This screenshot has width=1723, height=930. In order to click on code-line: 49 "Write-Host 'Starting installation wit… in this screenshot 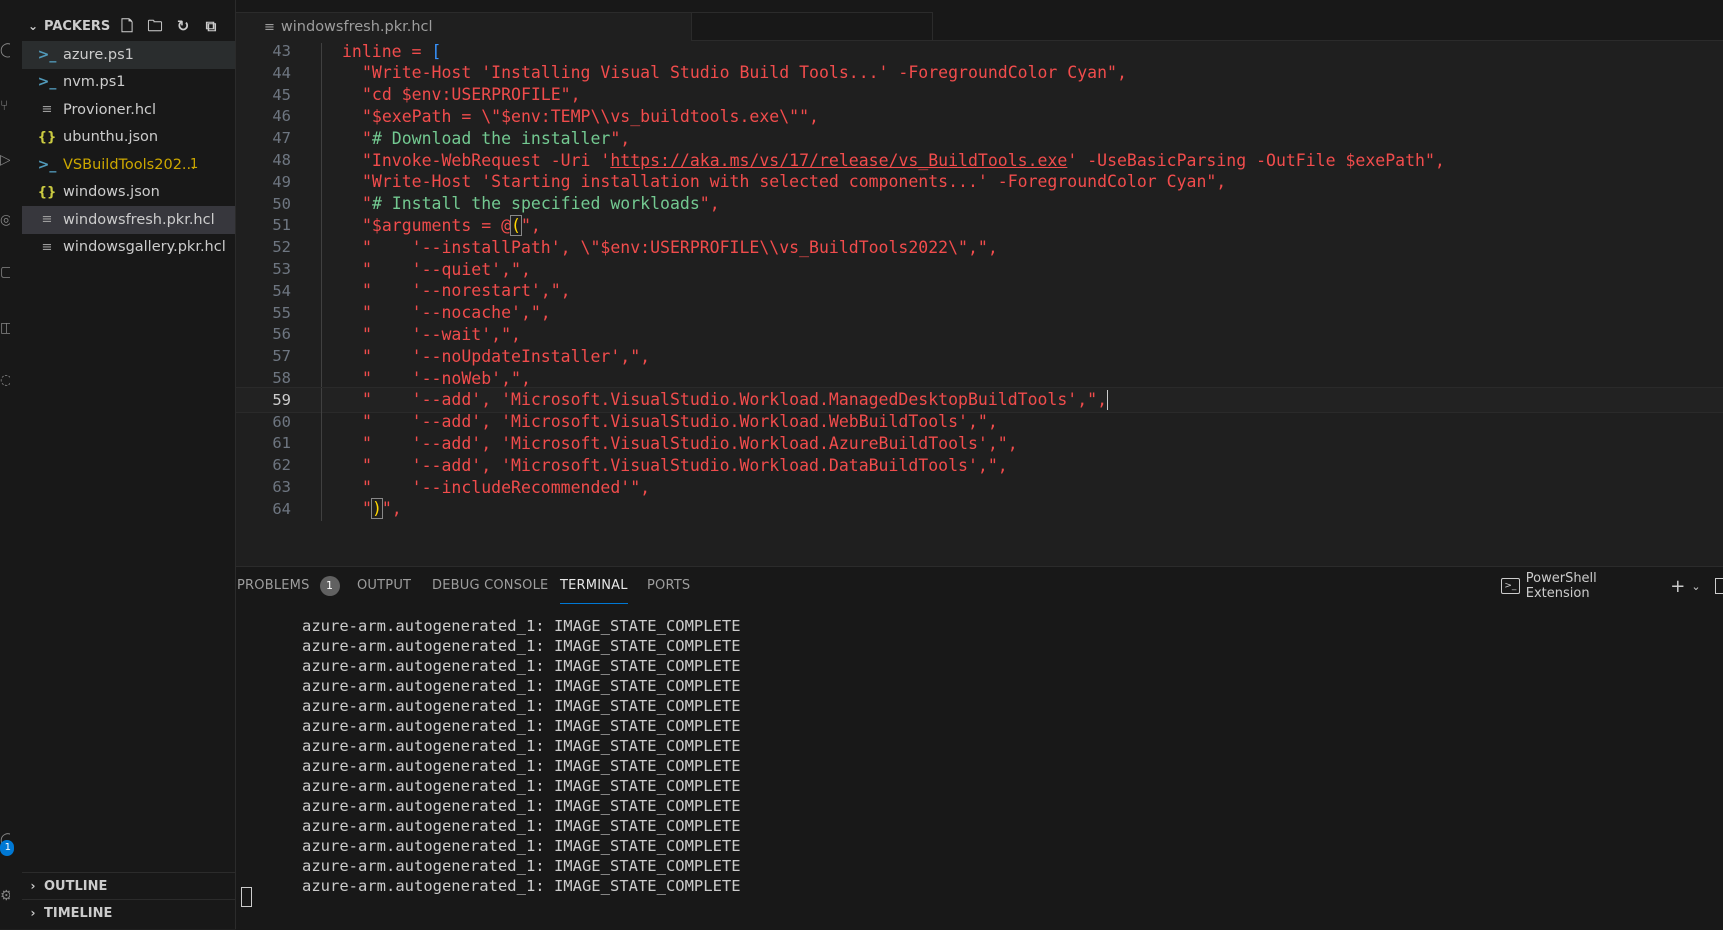, I will do `click(979, 181)`.